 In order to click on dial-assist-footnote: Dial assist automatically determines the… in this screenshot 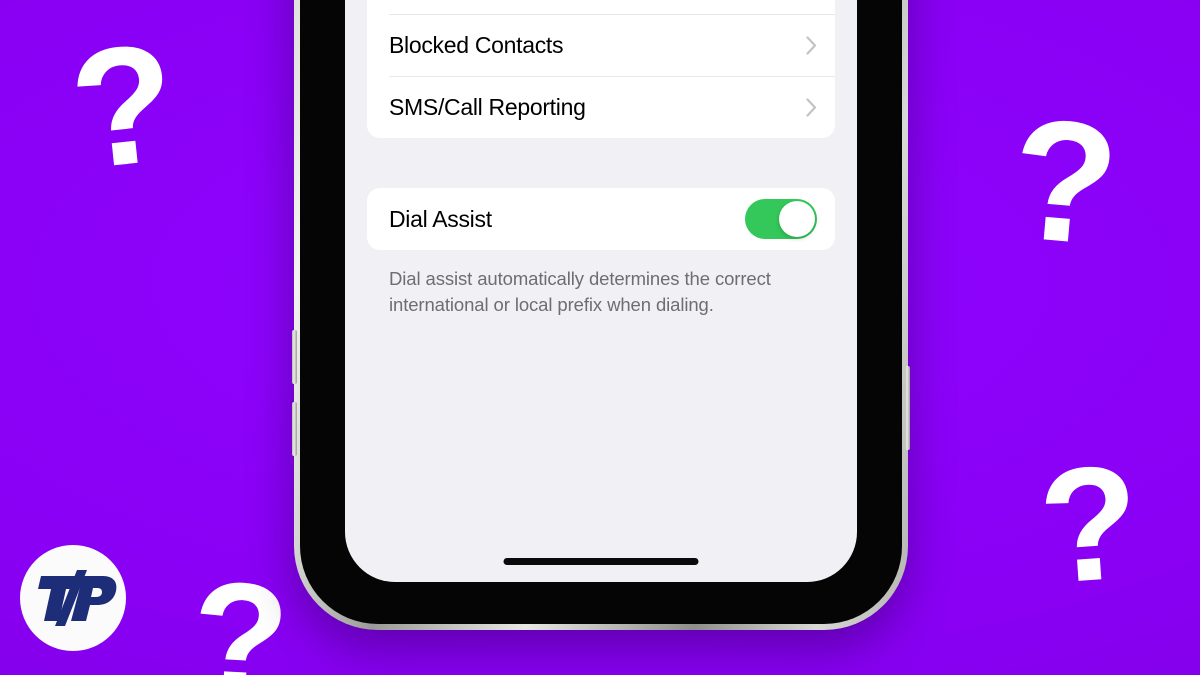, I will do `click(580, 291)`.